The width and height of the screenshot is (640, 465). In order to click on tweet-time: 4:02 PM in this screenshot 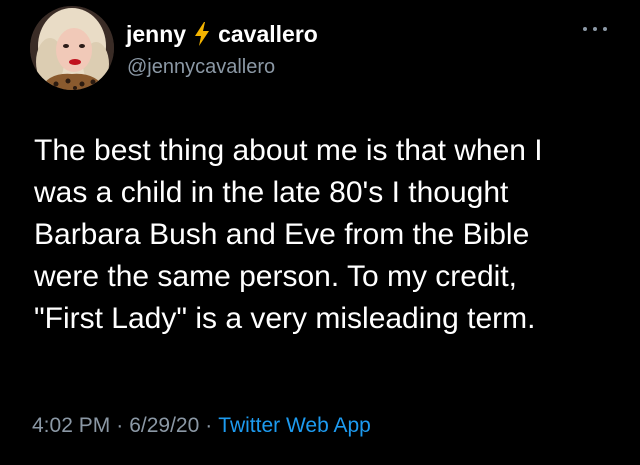, I will do `click(71, 425)`.